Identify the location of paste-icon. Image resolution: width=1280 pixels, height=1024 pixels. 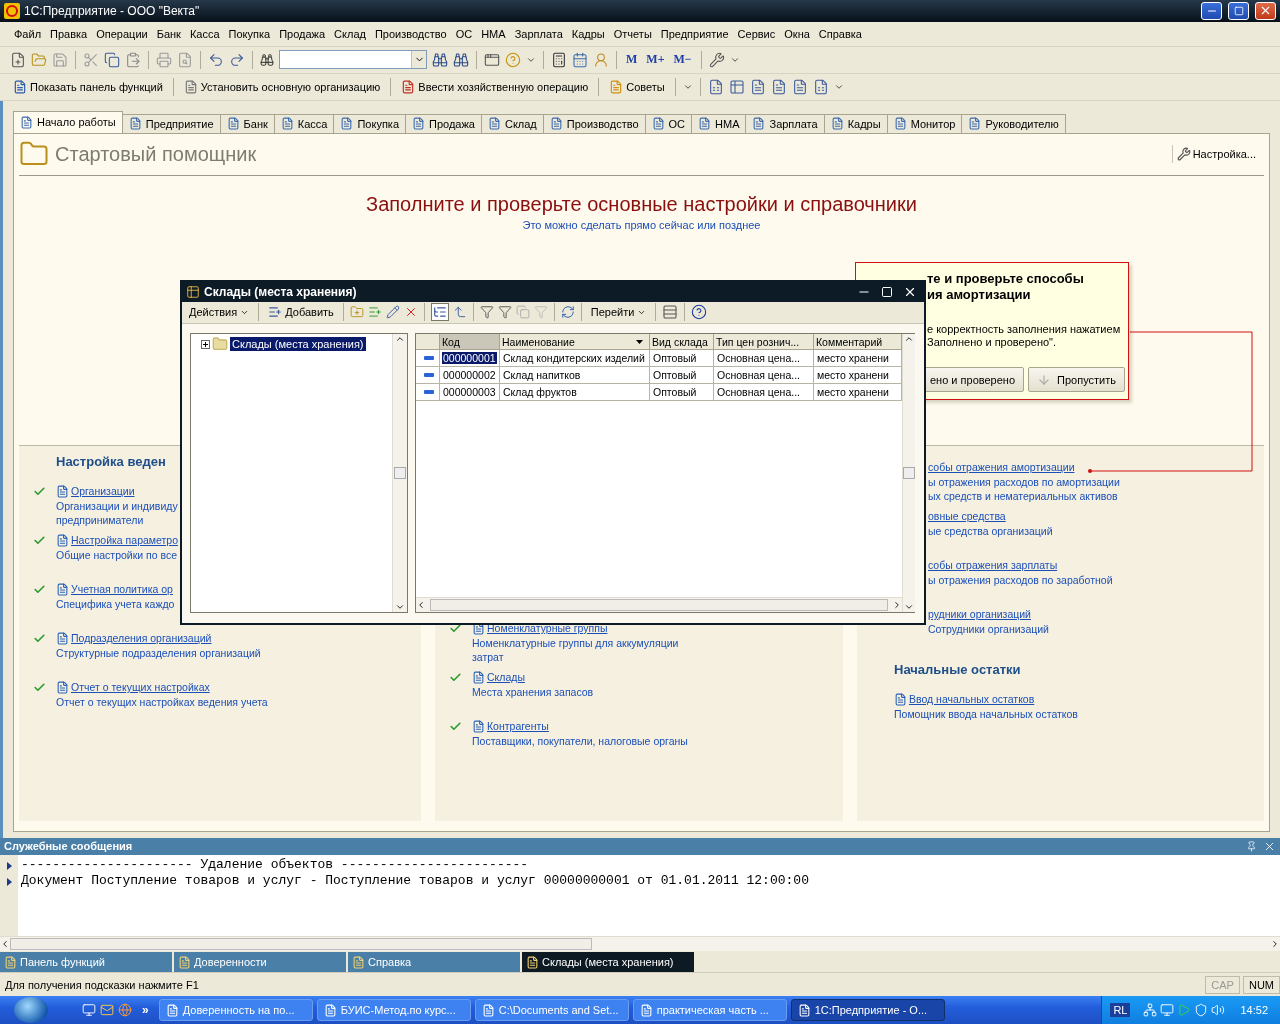
(133, 59).